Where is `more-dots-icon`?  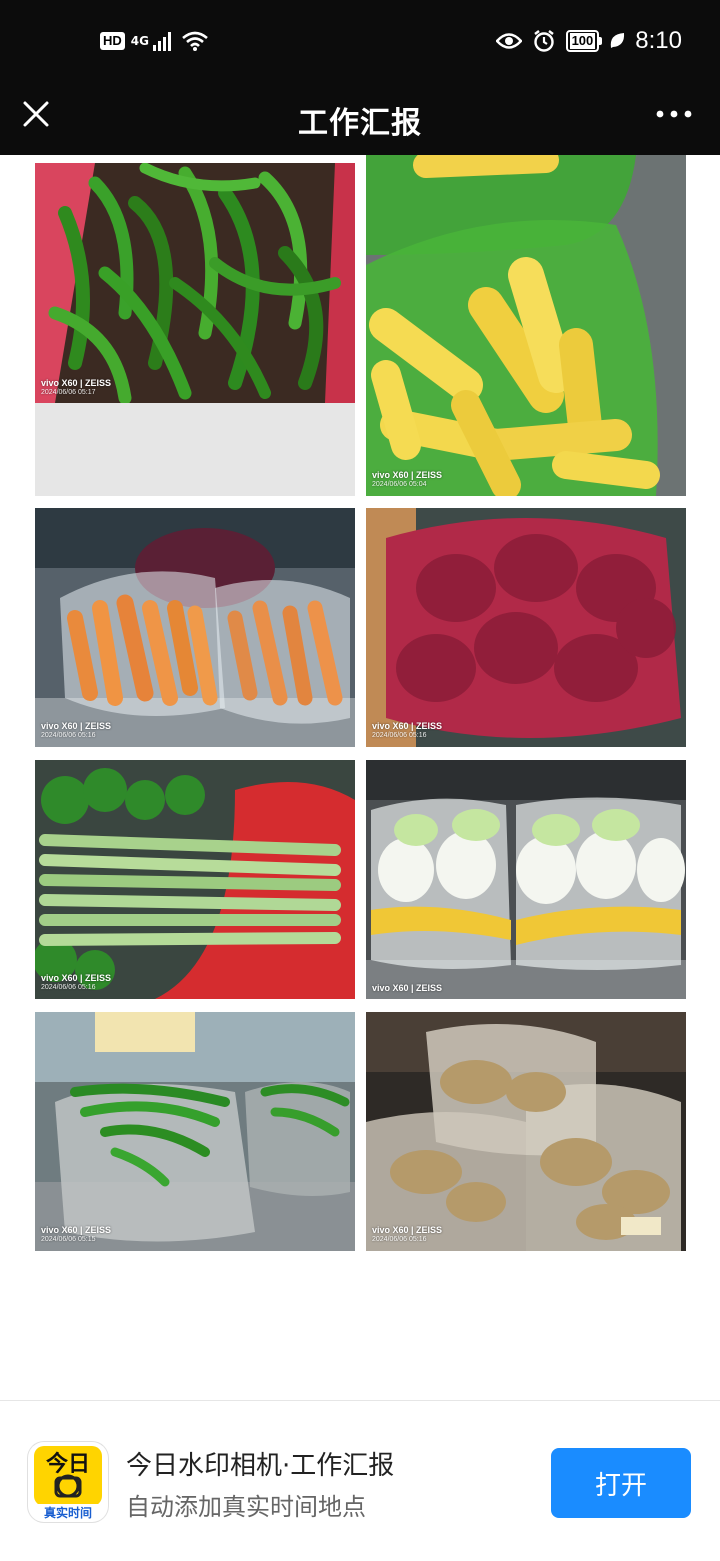 more-dots-icon is located at coordinates (674, 114).